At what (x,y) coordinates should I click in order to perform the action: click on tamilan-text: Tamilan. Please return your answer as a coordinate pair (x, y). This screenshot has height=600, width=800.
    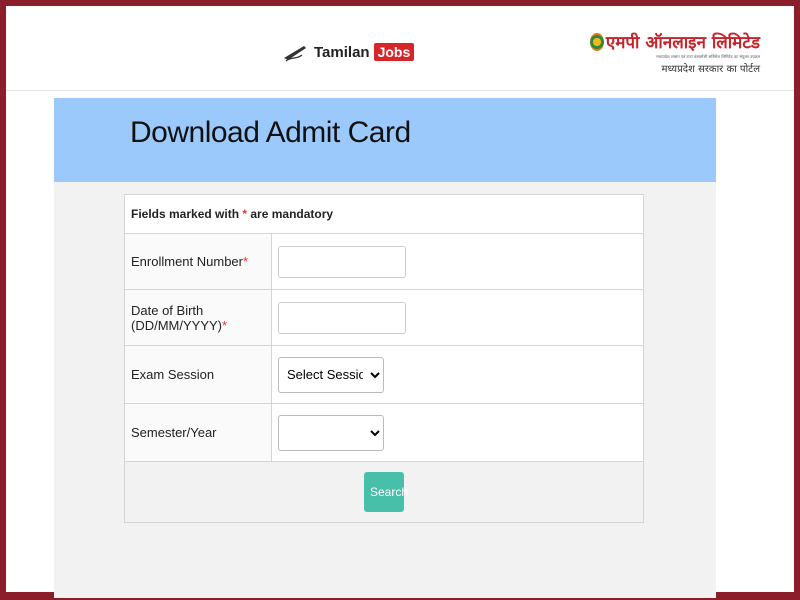
    Looking at the image, I should click on (342, 52).